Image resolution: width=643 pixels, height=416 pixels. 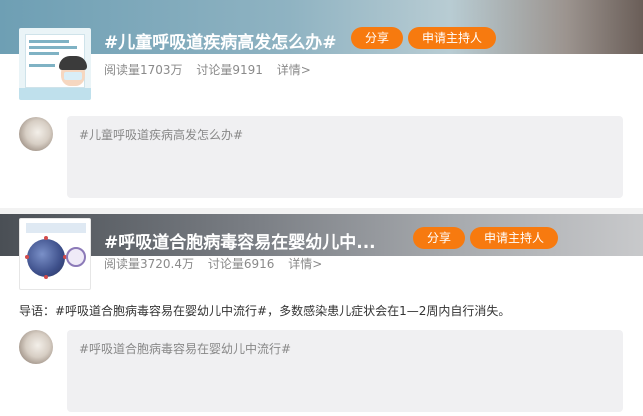 What do you see at coordinates (241, 264) in the screenshot?
I see `discussion-count: 讨论量6916` at bounding box center [241, 264].